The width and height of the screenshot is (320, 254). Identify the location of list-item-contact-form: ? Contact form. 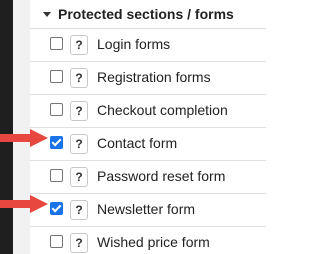
(148, 144).